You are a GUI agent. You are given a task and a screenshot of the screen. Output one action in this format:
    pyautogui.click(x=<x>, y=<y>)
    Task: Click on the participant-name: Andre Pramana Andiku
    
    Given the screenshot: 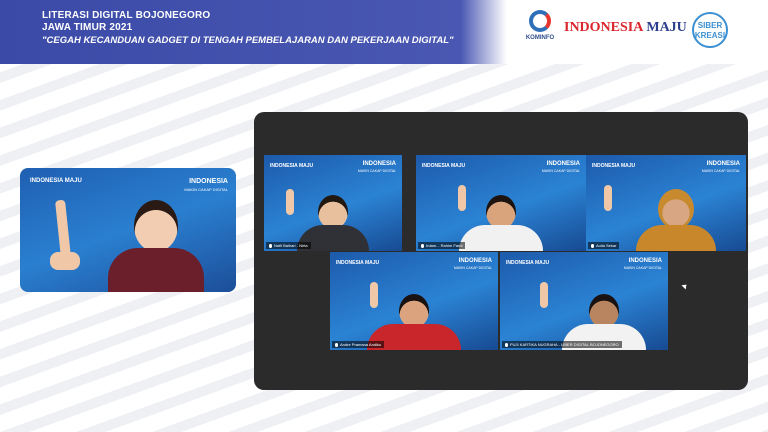 What is the action you would take?
    pyautogui.click(x=361, y=344)
    